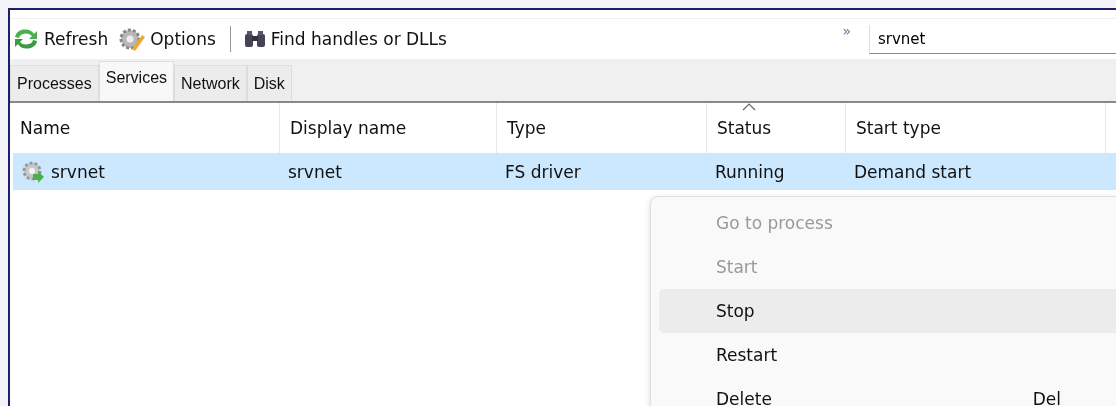 Image resolution: width=1116 pixels, height=406 pixels. What do you see at coordinates (992, 39) in the screenshot?
I see `search-field: srvnet` at bounding box center [992, 39].